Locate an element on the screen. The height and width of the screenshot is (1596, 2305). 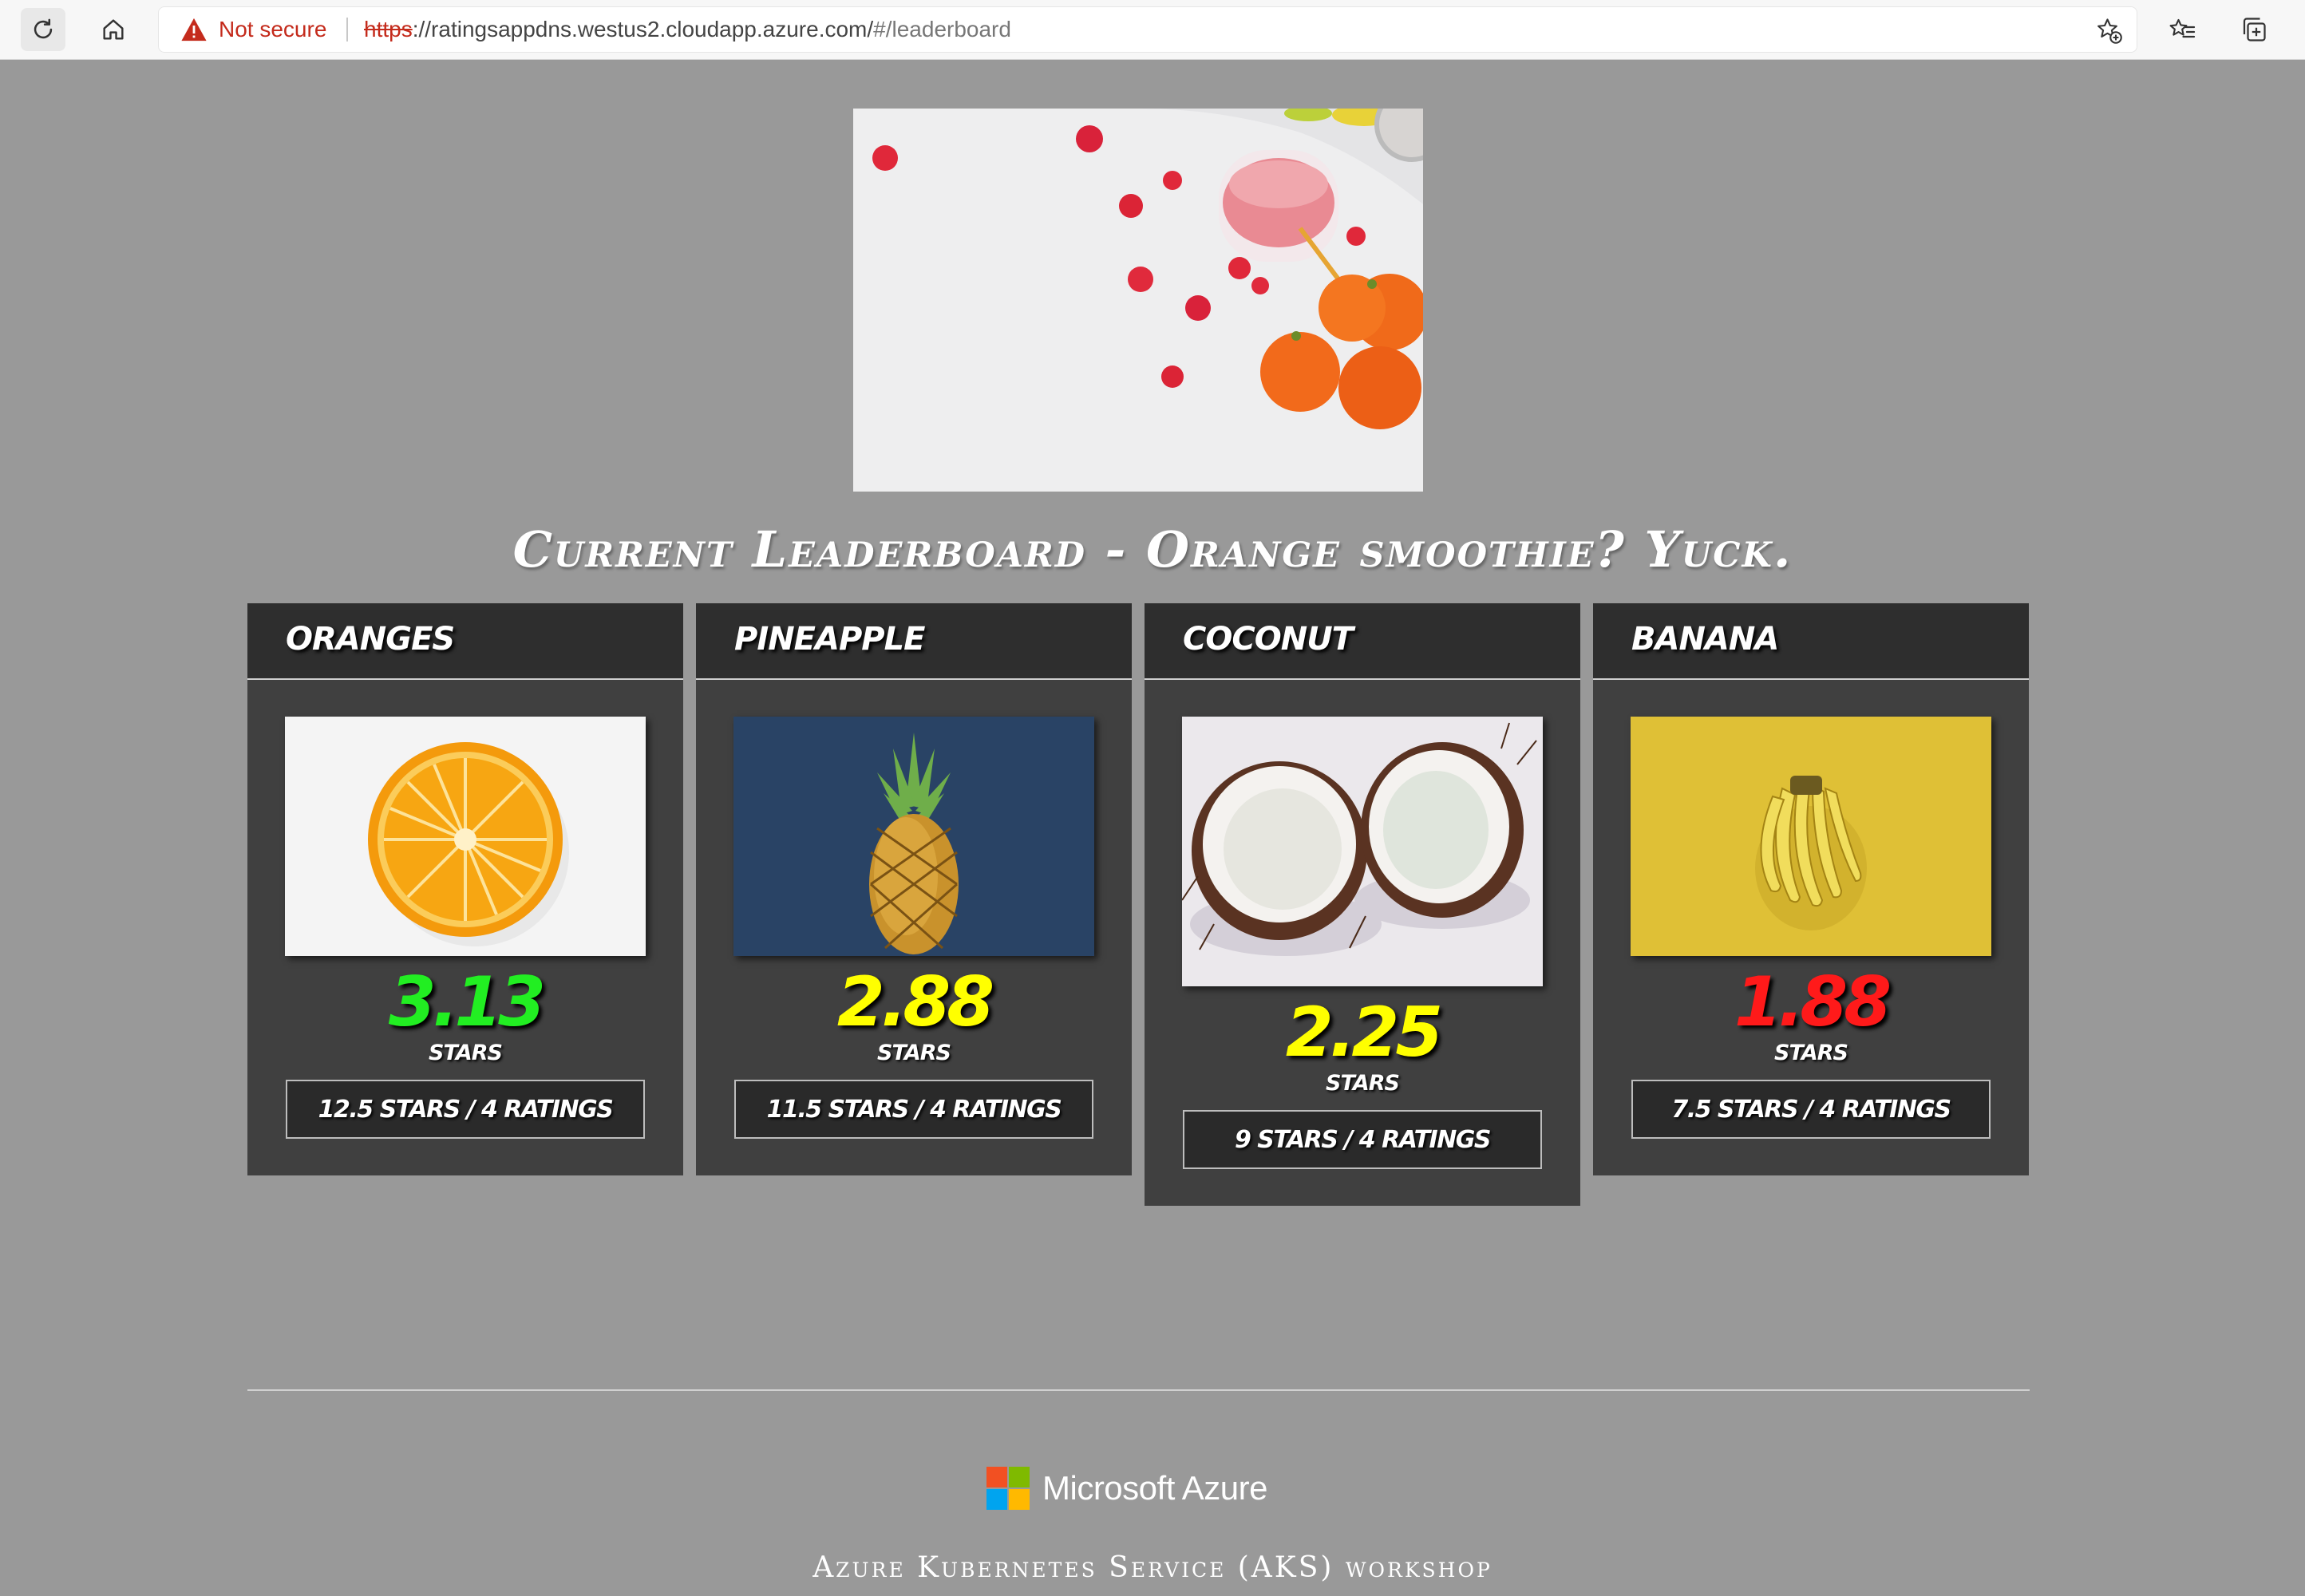
card-title: COCONUT is located at coordinates (1268, 639).